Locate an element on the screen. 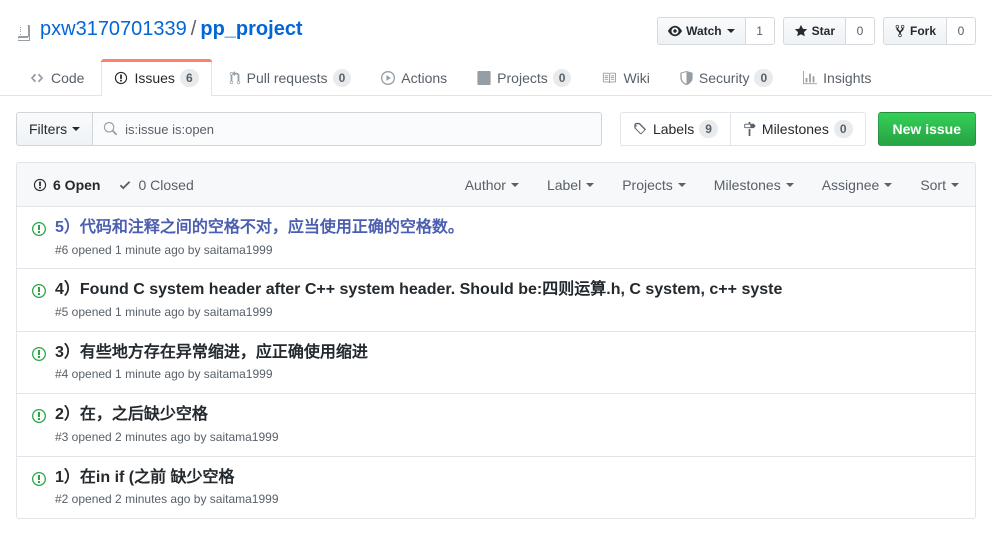  repo-name-link: pp_project is located at coordinates (251, 29).